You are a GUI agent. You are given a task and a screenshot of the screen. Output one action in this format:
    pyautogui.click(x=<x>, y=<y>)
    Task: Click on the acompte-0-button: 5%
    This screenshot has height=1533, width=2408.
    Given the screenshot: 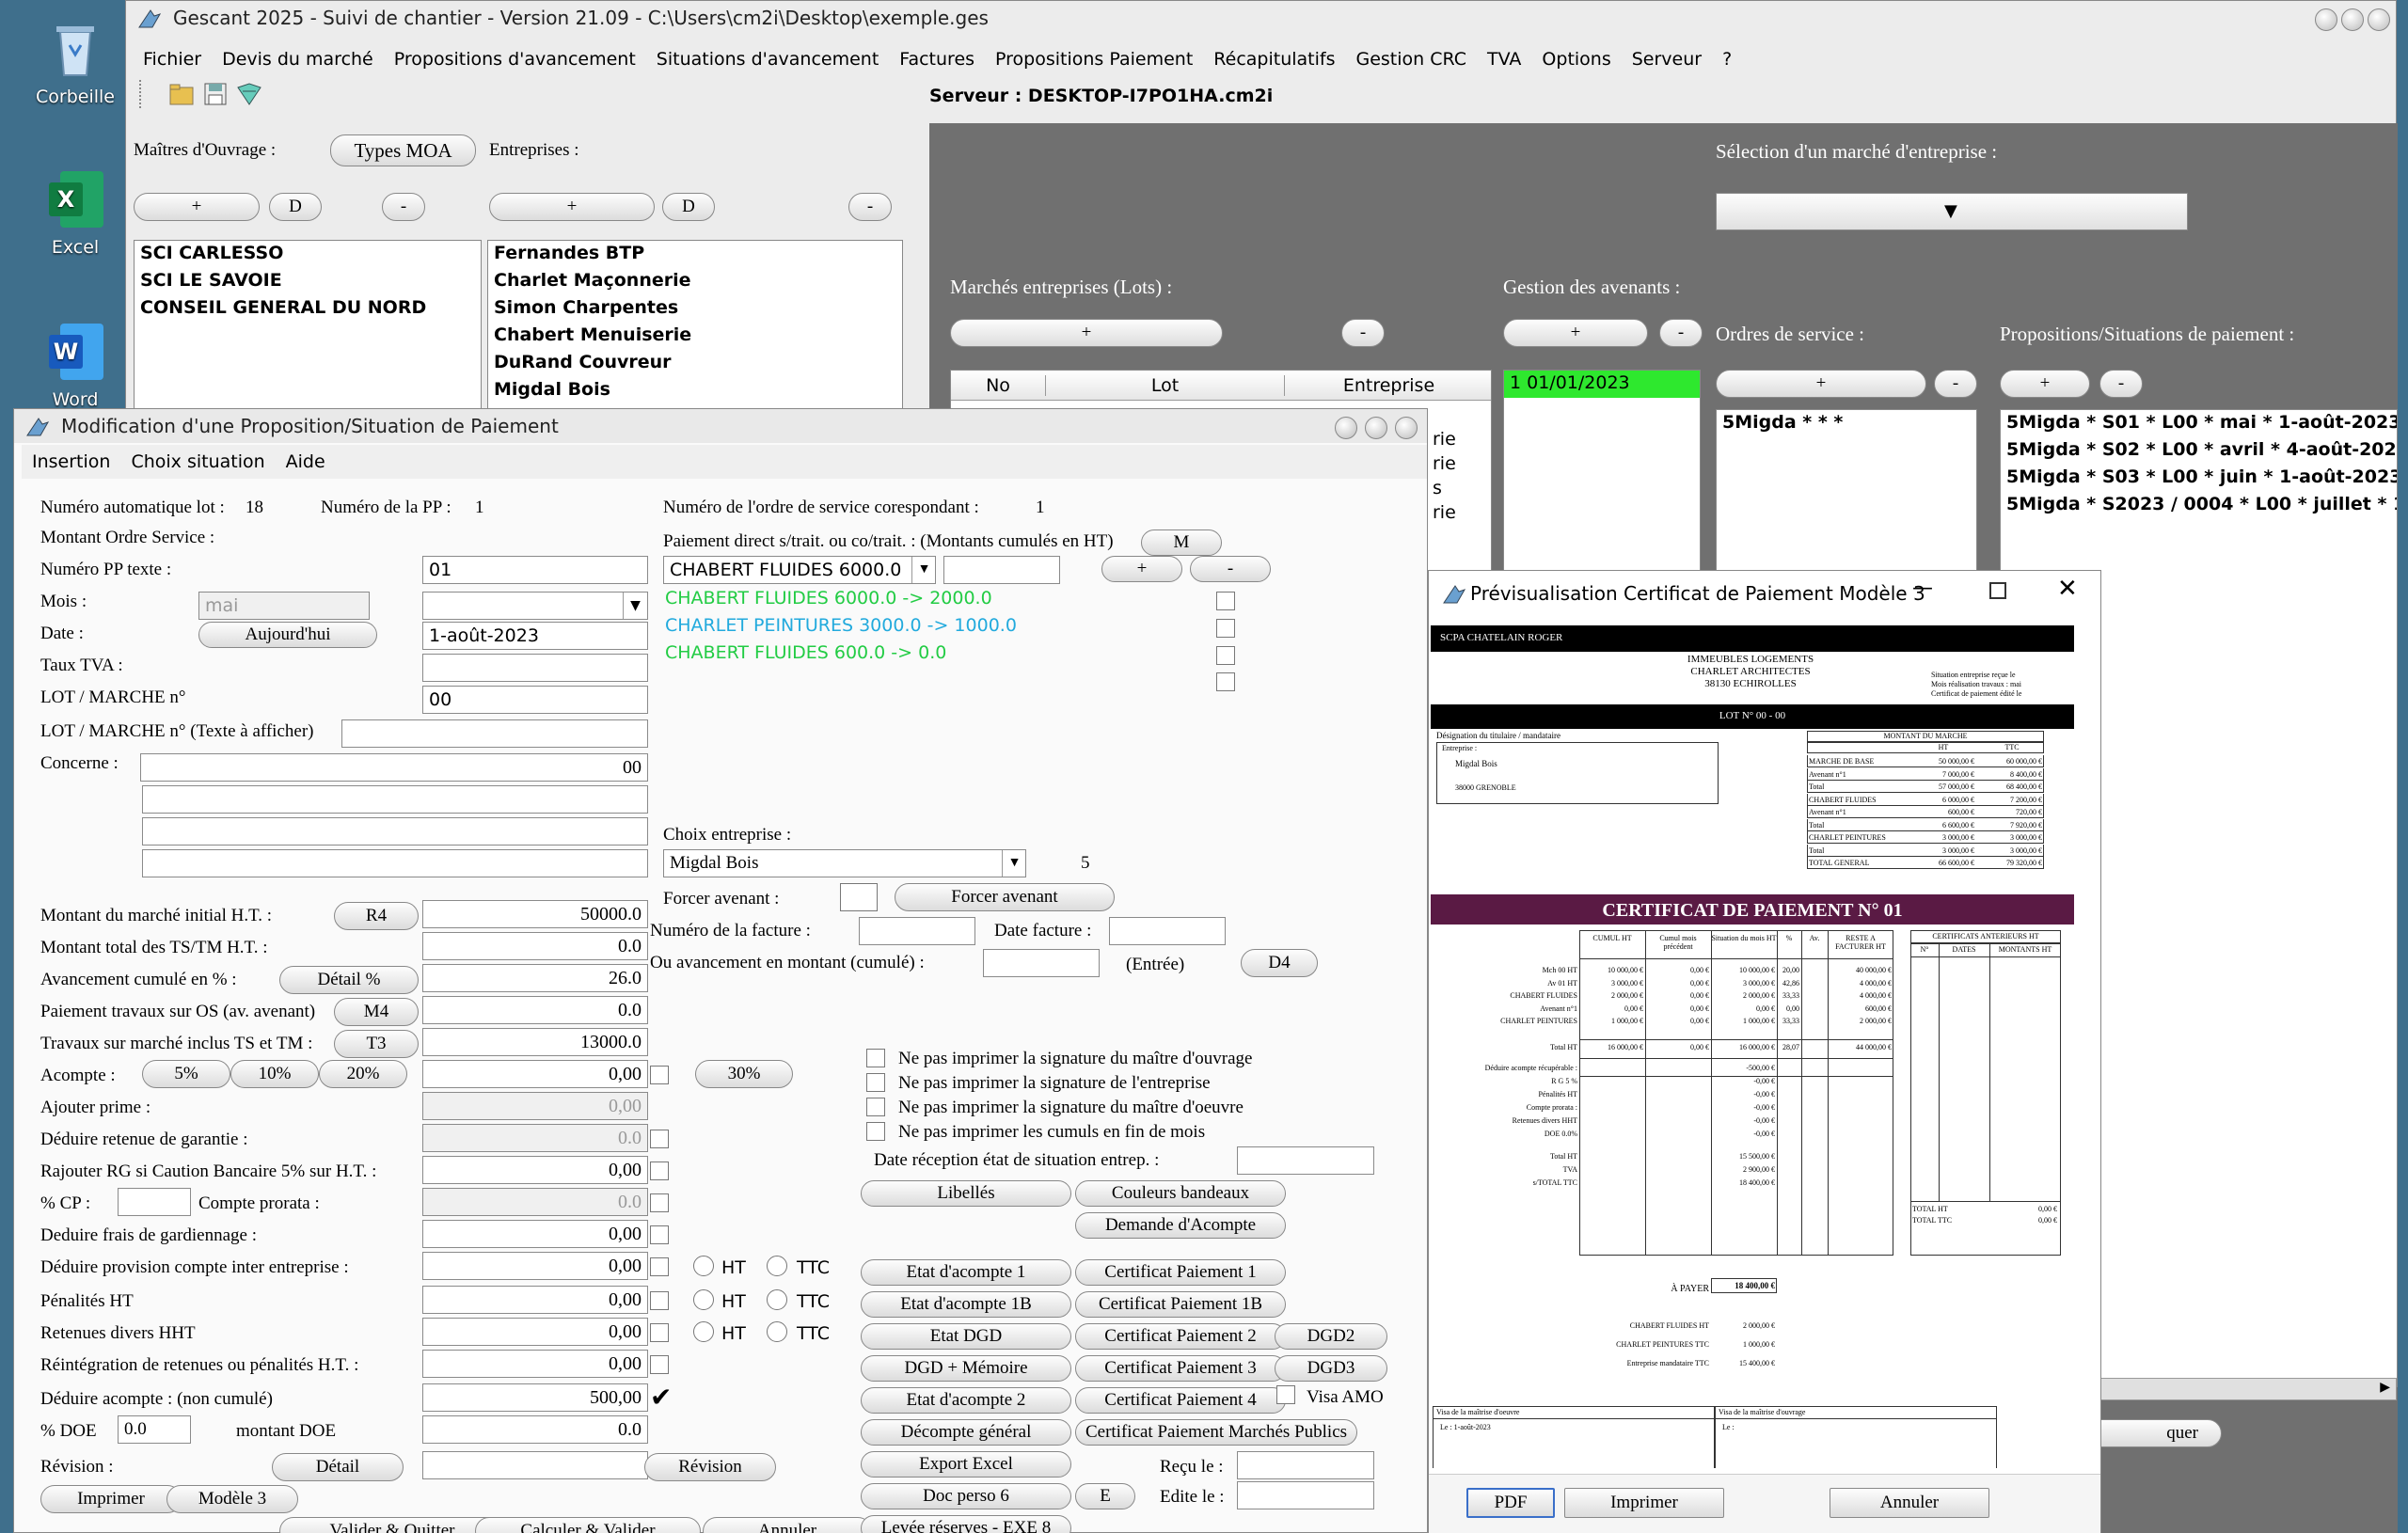 What is the action you would take?
    pyautogui.click(x=186, y=1074)
    